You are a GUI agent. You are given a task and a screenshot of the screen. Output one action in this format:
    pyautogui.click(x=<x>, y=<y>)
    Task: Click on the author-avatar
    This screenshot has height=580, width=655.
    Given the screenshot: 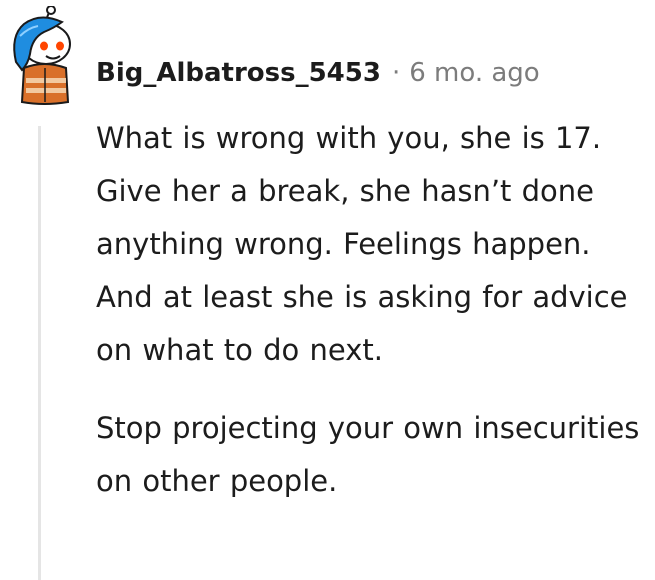 What is the action you would take?
    pyautogui.click(x=44, y=55)
    